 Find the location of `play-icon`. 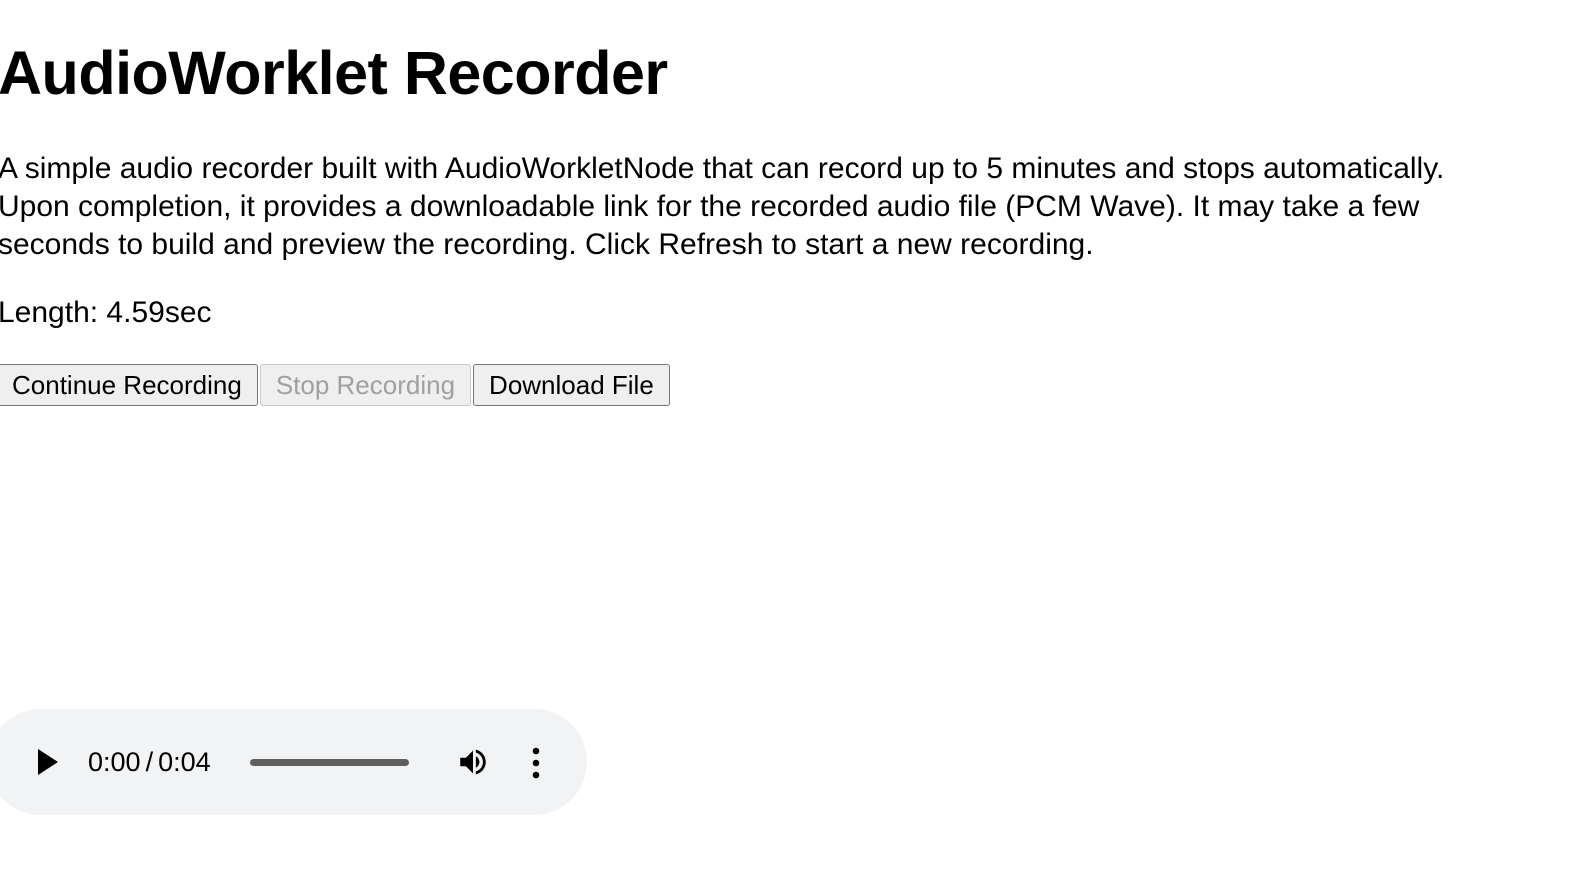

play-icon is located at coordinates (48, 762).